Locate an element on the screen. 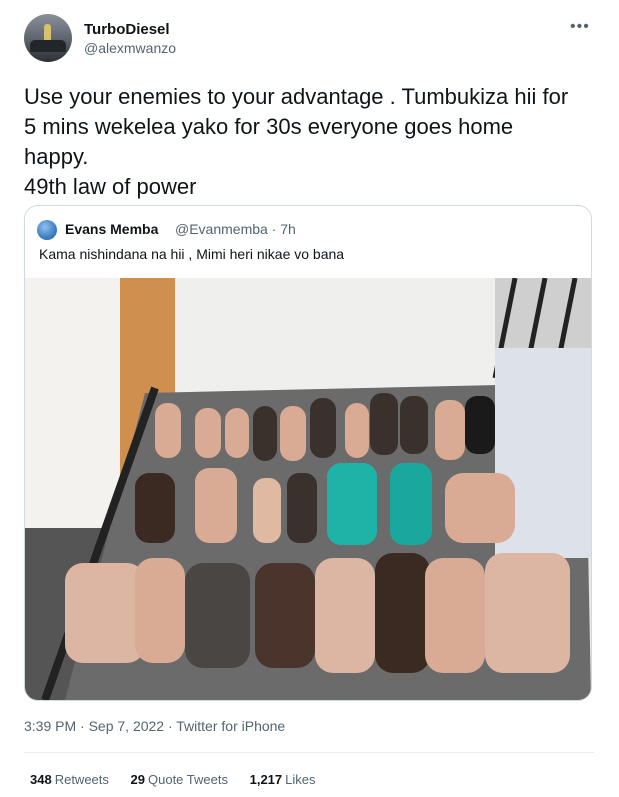  quoted-author-name: Evans Memba is located at coordinates (112, 229).